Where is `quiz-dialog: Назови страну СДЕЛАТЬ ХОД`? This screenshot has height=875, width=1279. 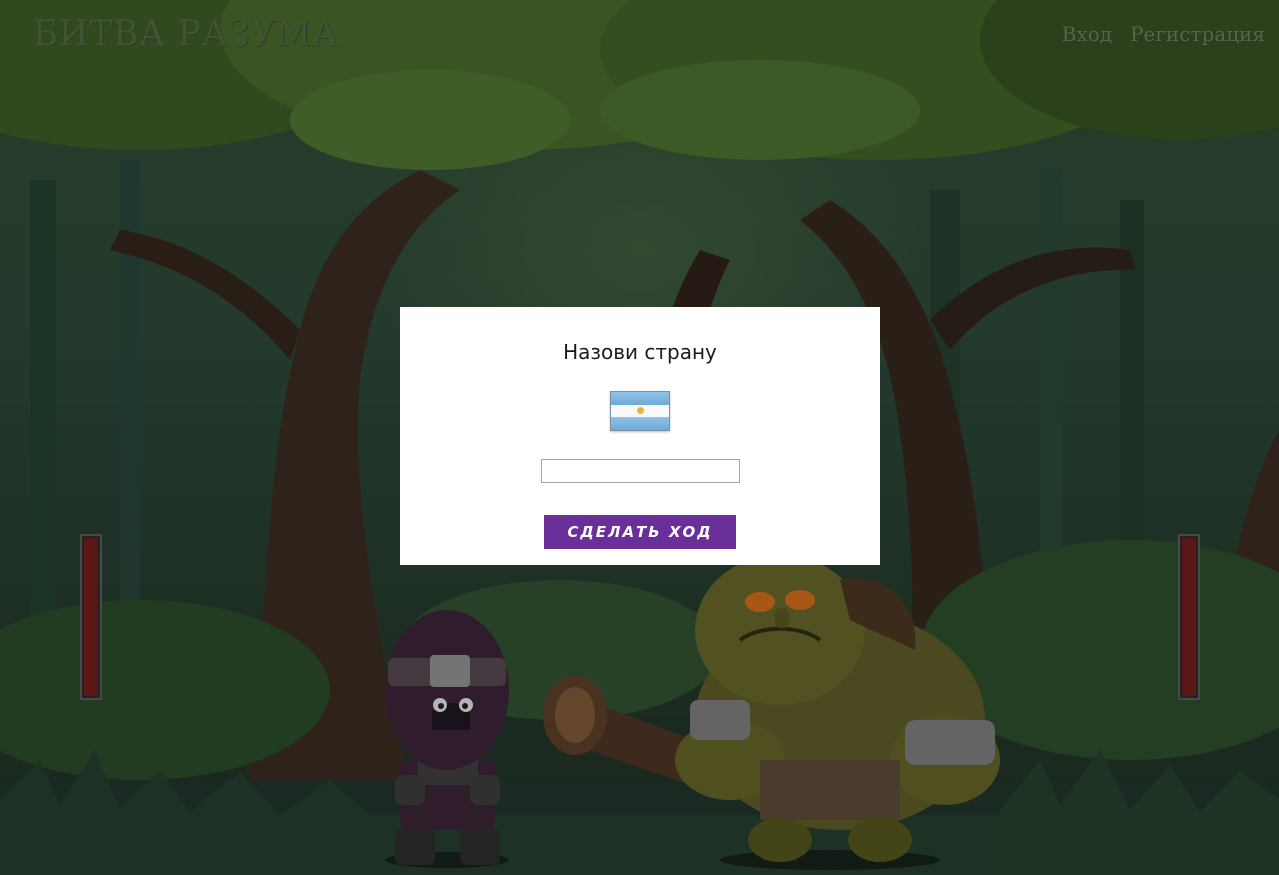 quiz-dialog: Назови страну СДЕЛАТЬ ХОД is located at coordinates (640, 436).